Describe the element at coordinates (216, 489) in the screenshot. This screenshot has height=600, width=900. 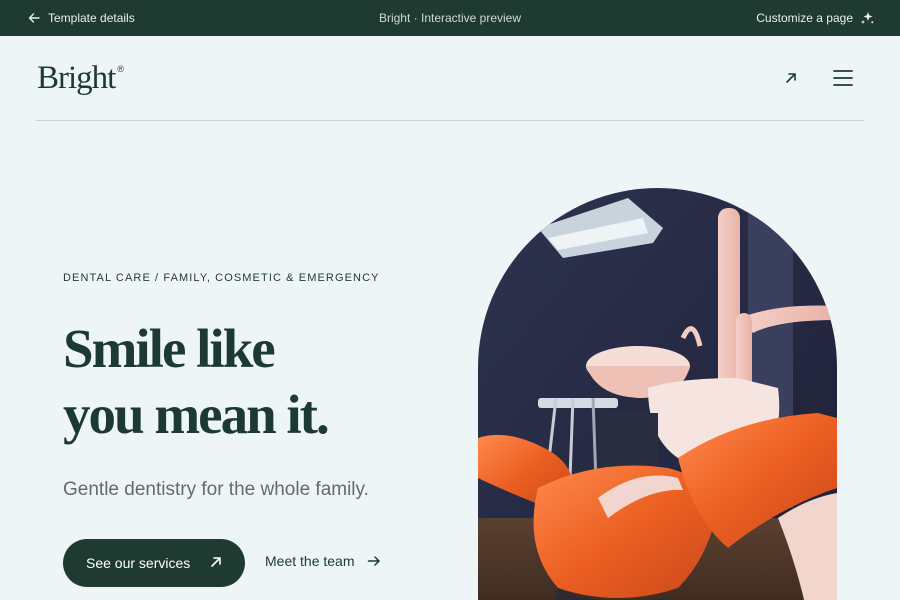
I see `hero-subtitle: Gentle dentistry for the whole family.` at that location.